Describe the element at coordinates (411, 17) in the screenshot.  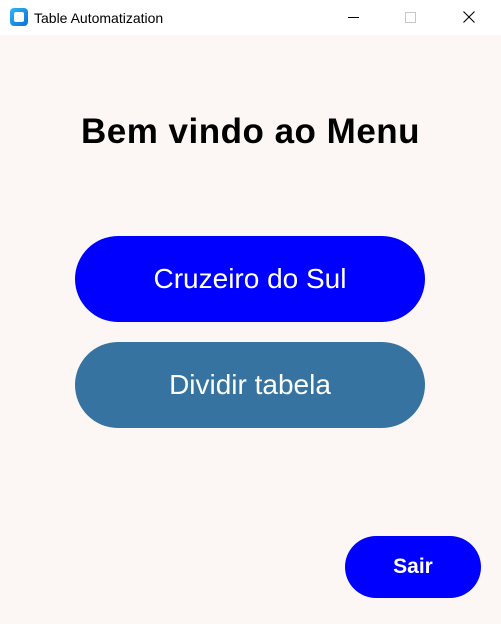
I see `maximize-icon` at that location.